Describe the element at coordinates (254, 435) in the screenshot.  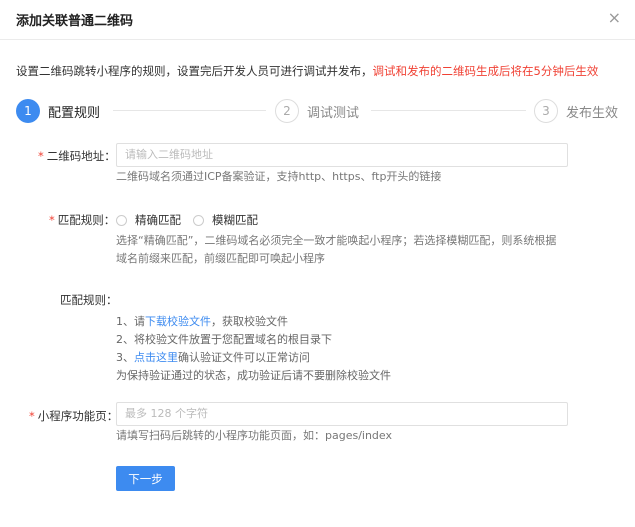
I see `page-field-hint: 请填写扫码后跳转的小程序功能页面，如：pages/index` at that location.